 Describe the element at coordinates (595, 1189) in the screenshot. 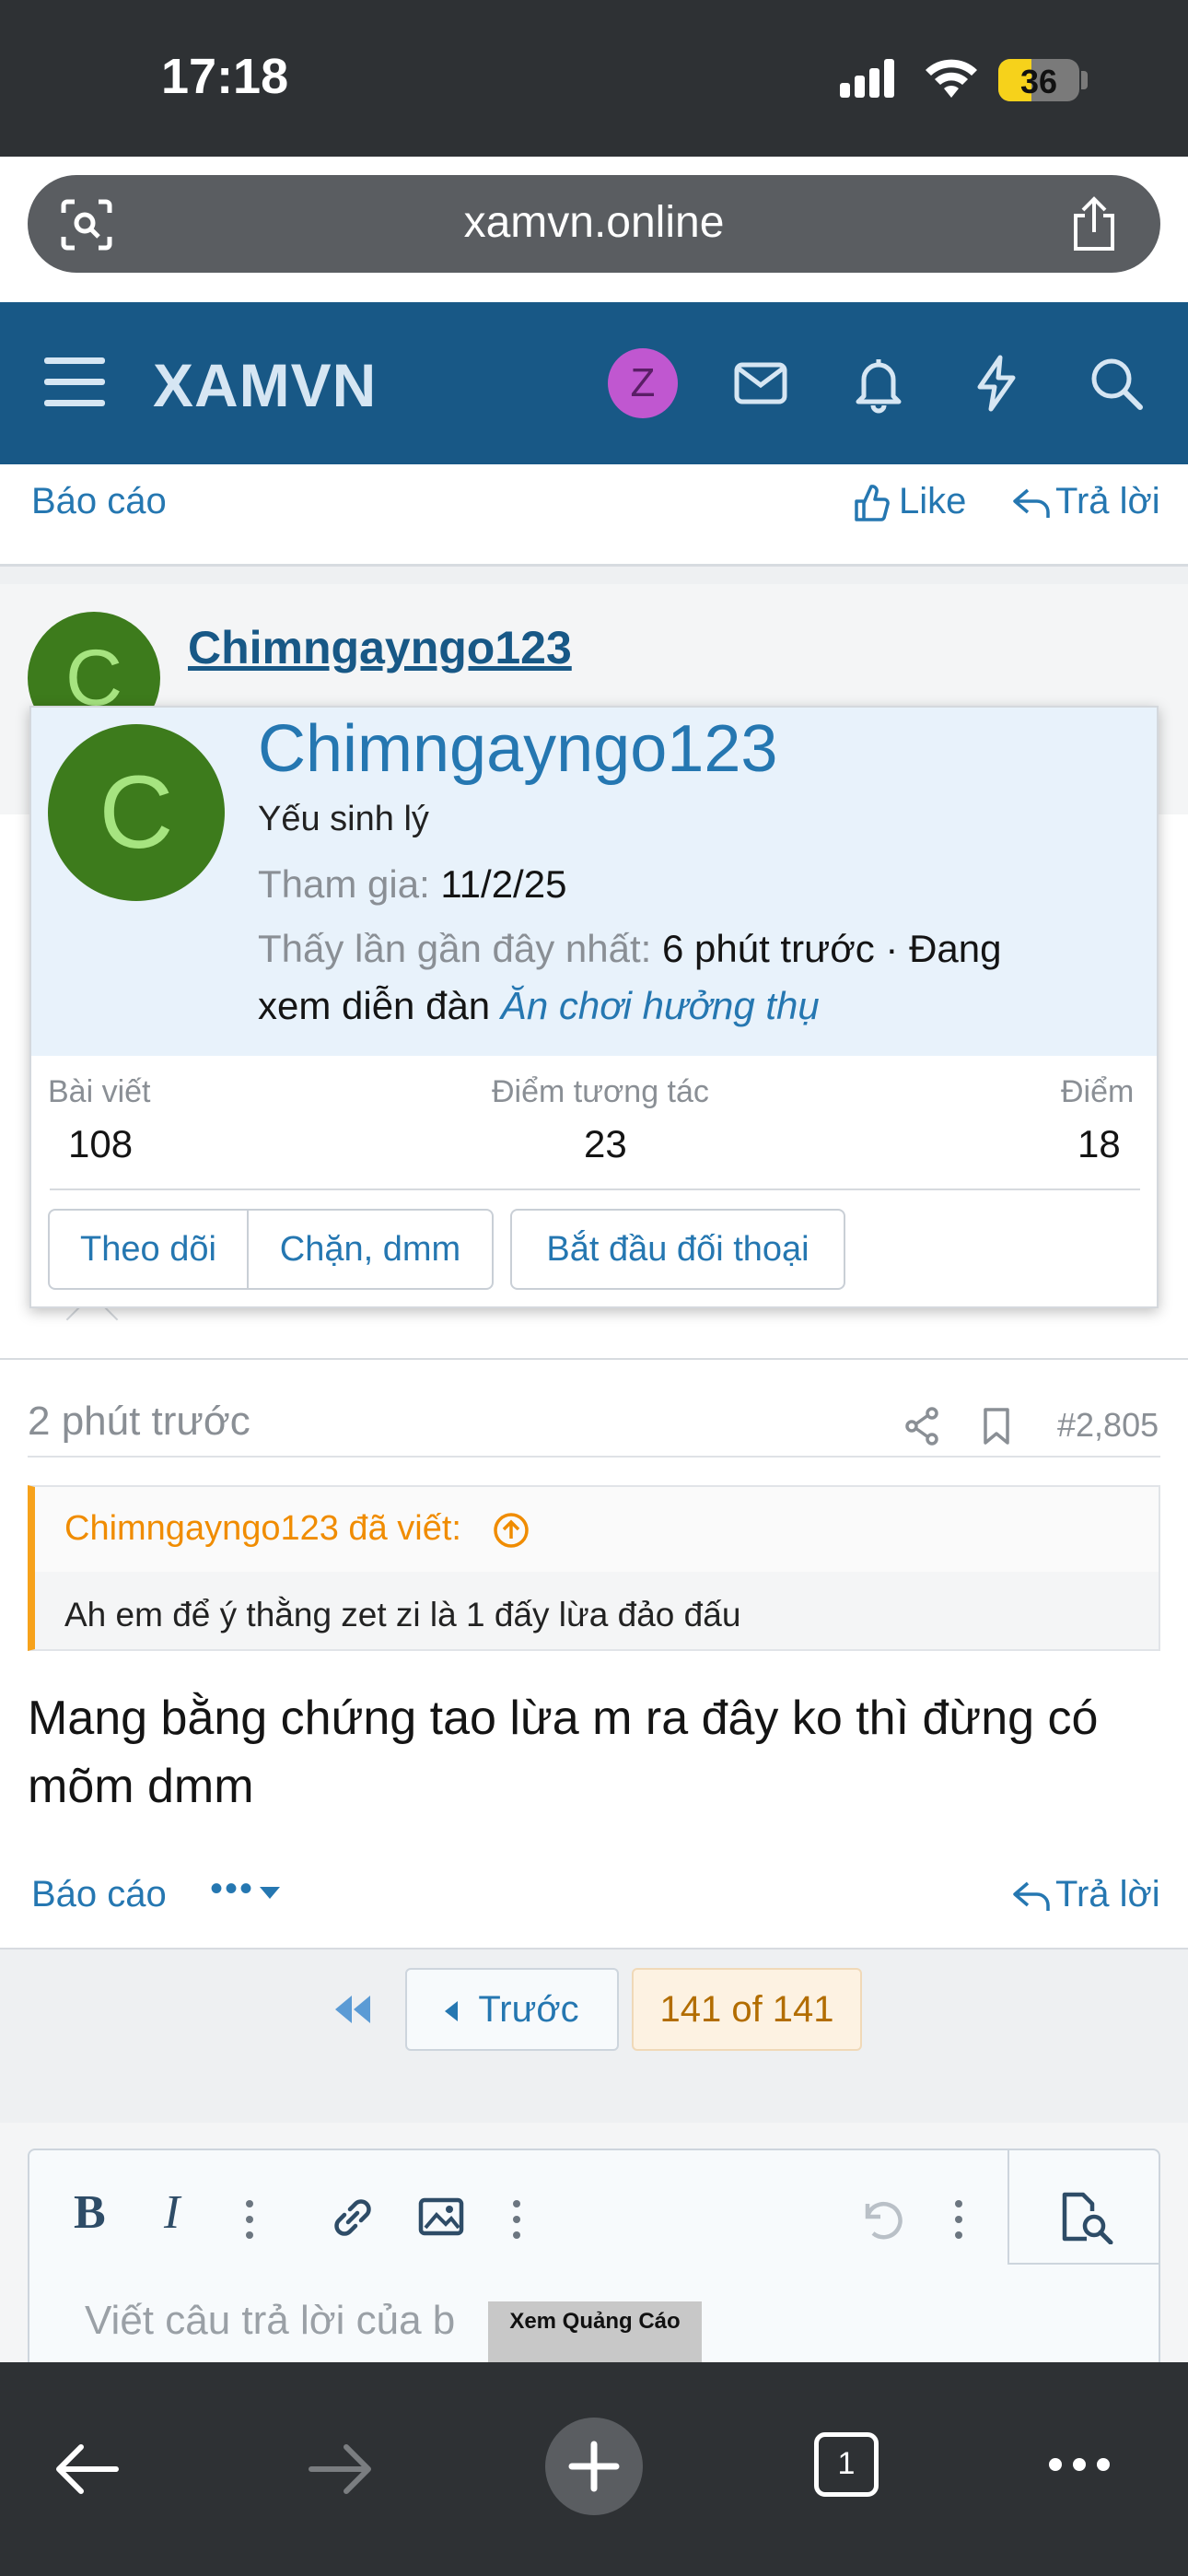

I see `stats-divider` at that location.